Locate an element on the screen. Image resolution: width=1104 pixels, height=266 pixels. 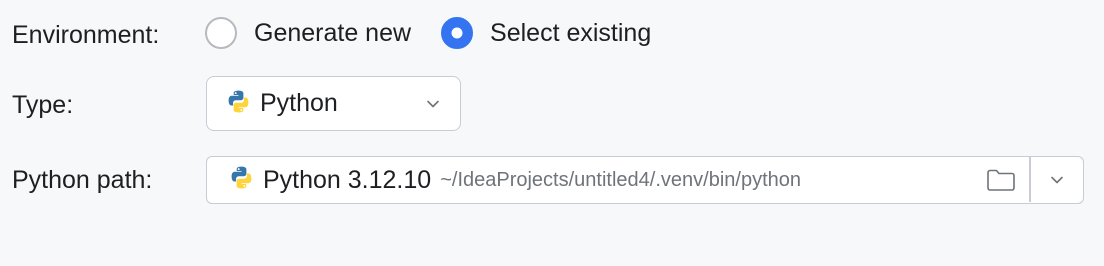
python-path-dropdown-button is located at coordinates (1057, 179).